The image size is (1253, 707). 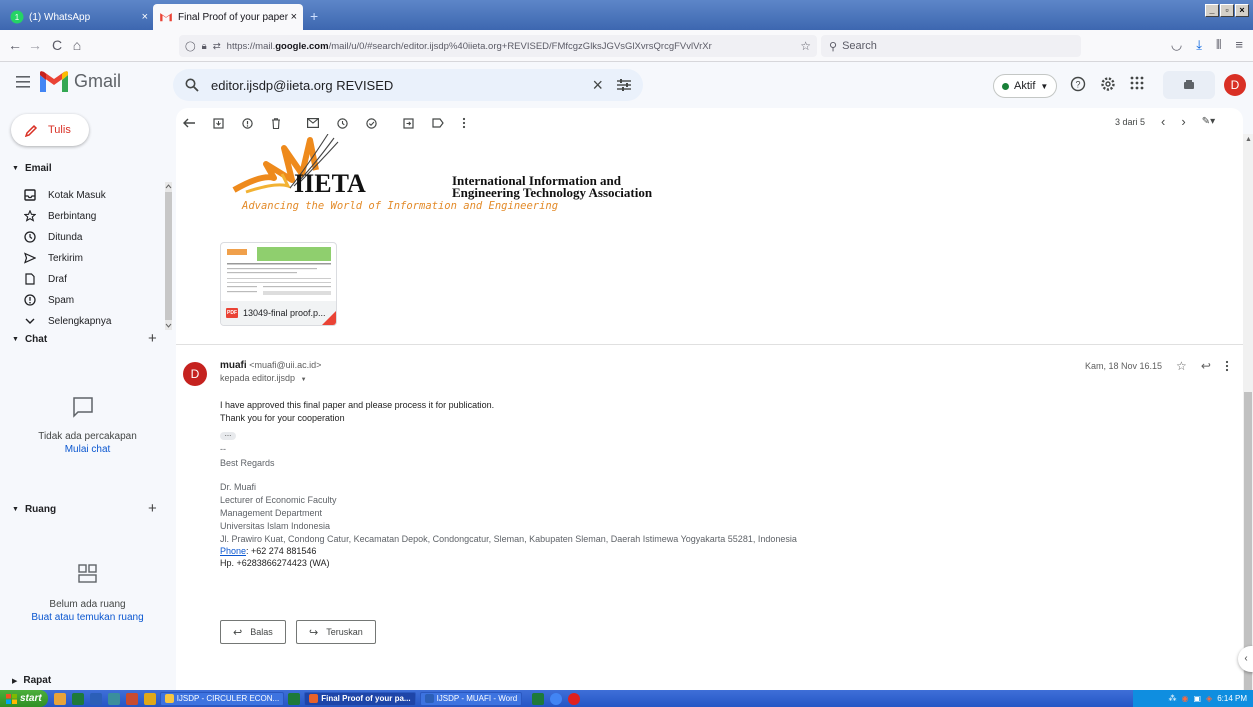 I want to click on hamburger-menu-icon: ≡, so click(x=1239, y=45).